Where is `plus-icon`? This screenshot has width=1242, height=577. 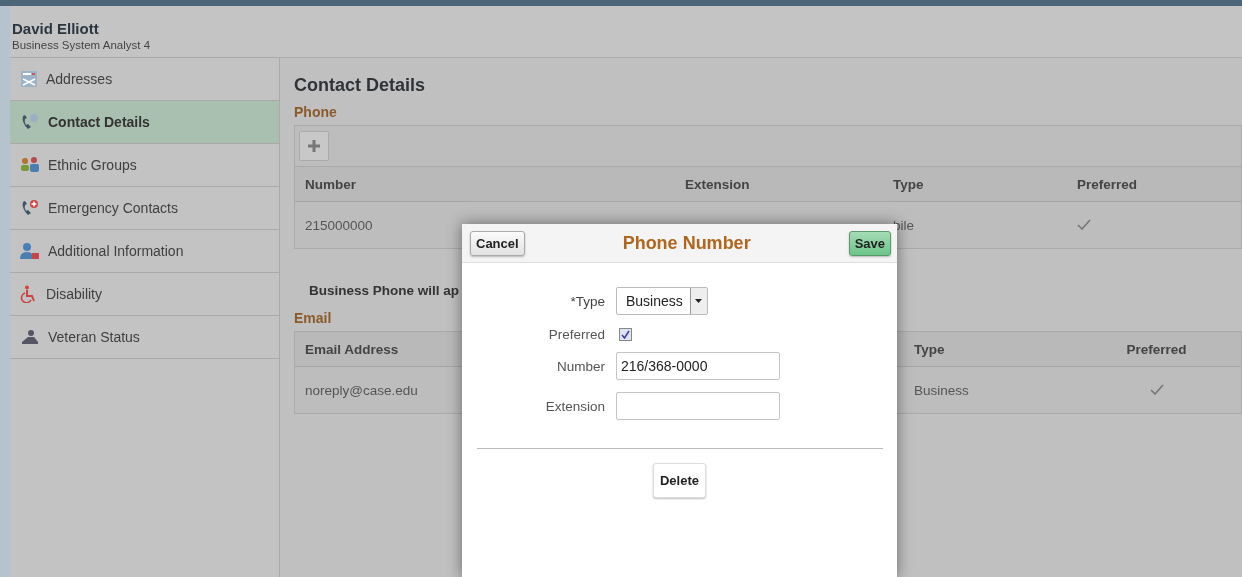
plus-icon is located at coordinates (314, 146).